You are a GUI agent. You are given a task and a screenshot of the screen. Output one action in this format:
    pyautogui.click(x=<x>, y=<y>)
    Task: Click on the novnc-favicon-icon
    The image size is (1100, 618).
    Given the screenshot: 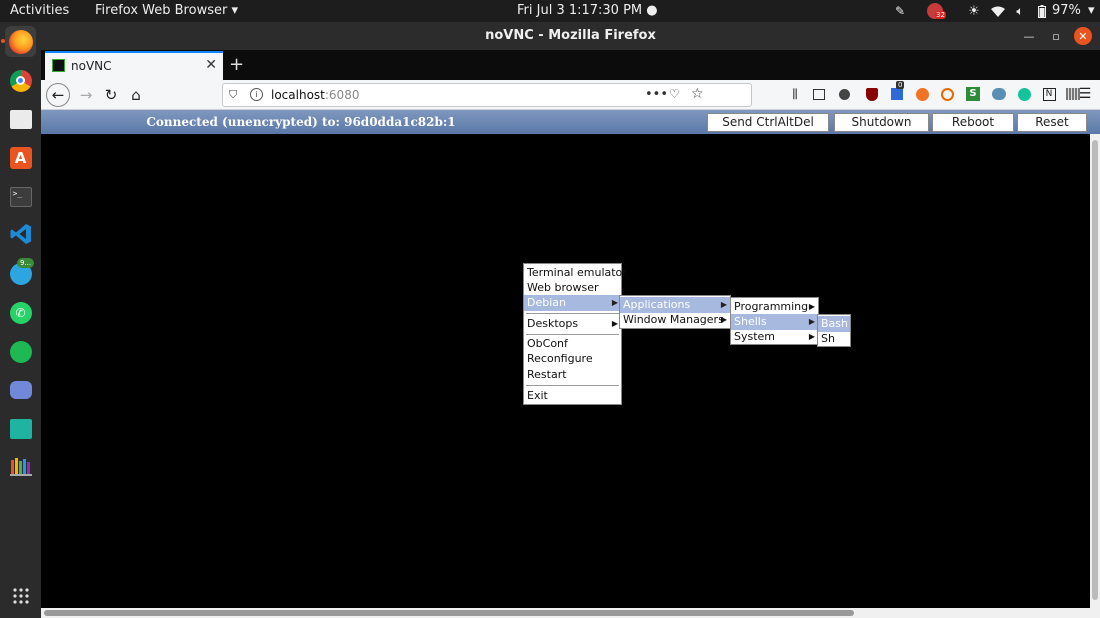 What is the action you would take?
    pyautogui.click(x=58, y=65)
    